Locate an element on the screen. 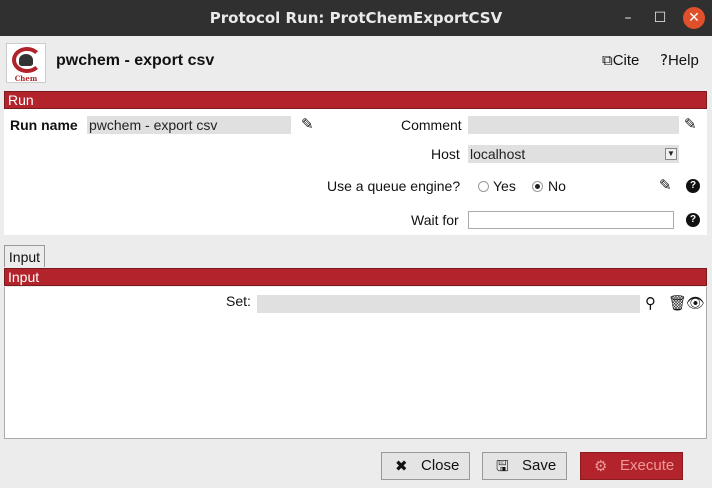 The height and width of the screenshot is (488, 712). close-icon: ✕ is located at coordinates (694, 18).